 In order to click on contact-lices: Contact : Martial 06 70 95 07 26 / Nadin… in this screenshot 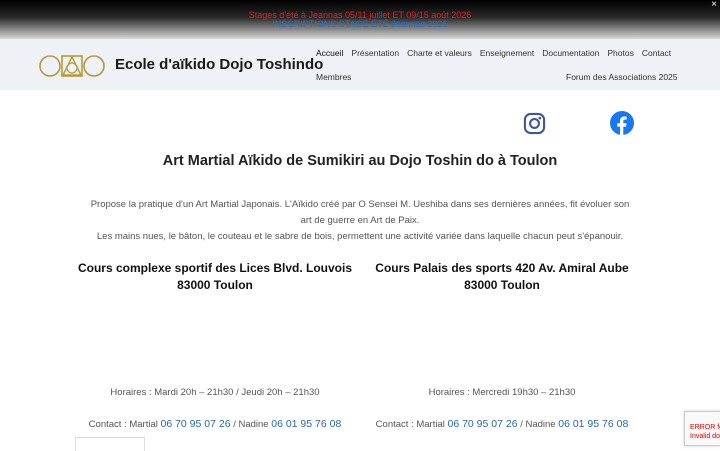, I will do `click(215, 424)`.